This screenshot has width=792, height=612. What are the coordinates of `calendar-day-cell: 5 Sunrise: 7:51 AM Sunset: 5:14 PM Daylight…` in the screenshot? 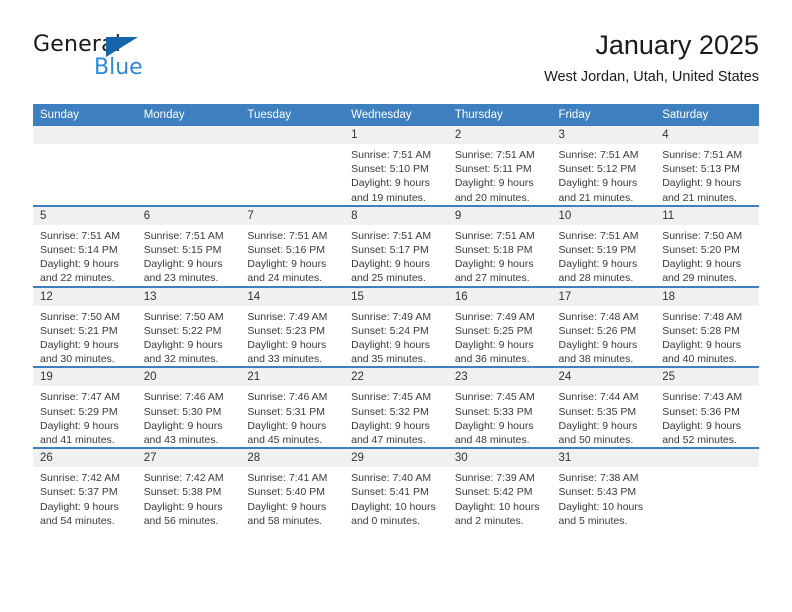 It's located at (85, 245).